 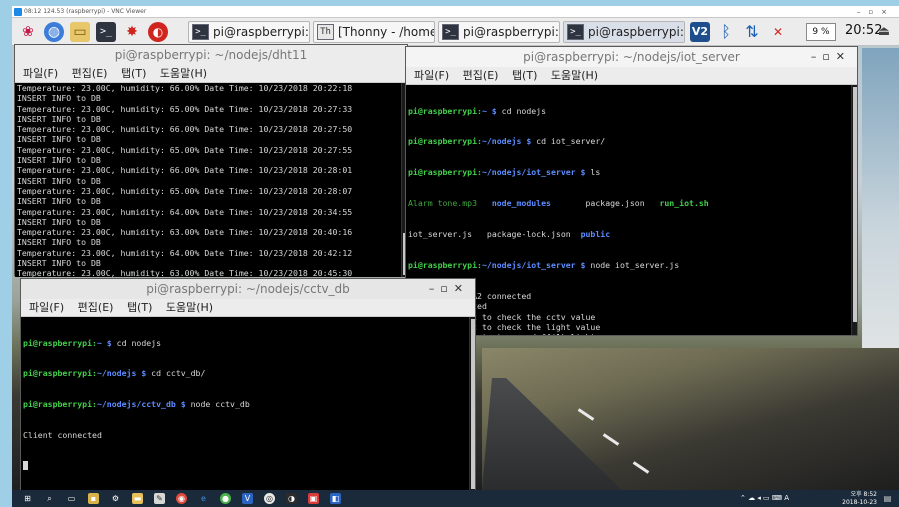 I want to click on wallpaper-sky, so click(x=880, y=198).